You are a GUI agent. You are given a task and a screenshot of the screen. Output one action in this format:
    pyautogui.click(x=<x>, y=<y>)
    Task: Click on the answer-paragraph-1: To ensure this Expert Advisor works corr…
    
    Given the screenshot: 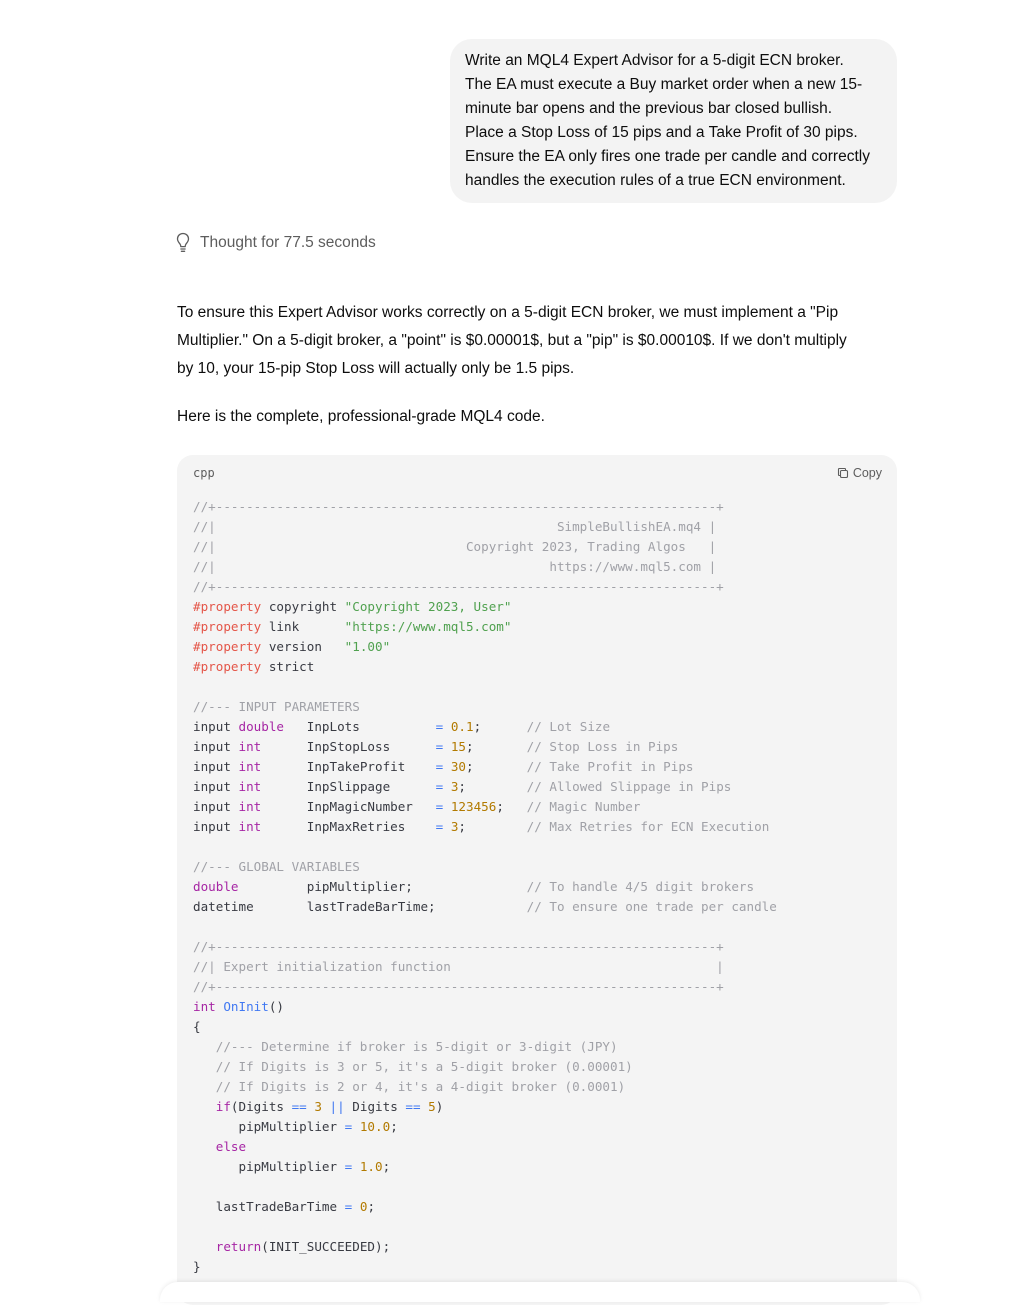 What is the action you would take?
    pyautogui.click(x=512, y=340)
    